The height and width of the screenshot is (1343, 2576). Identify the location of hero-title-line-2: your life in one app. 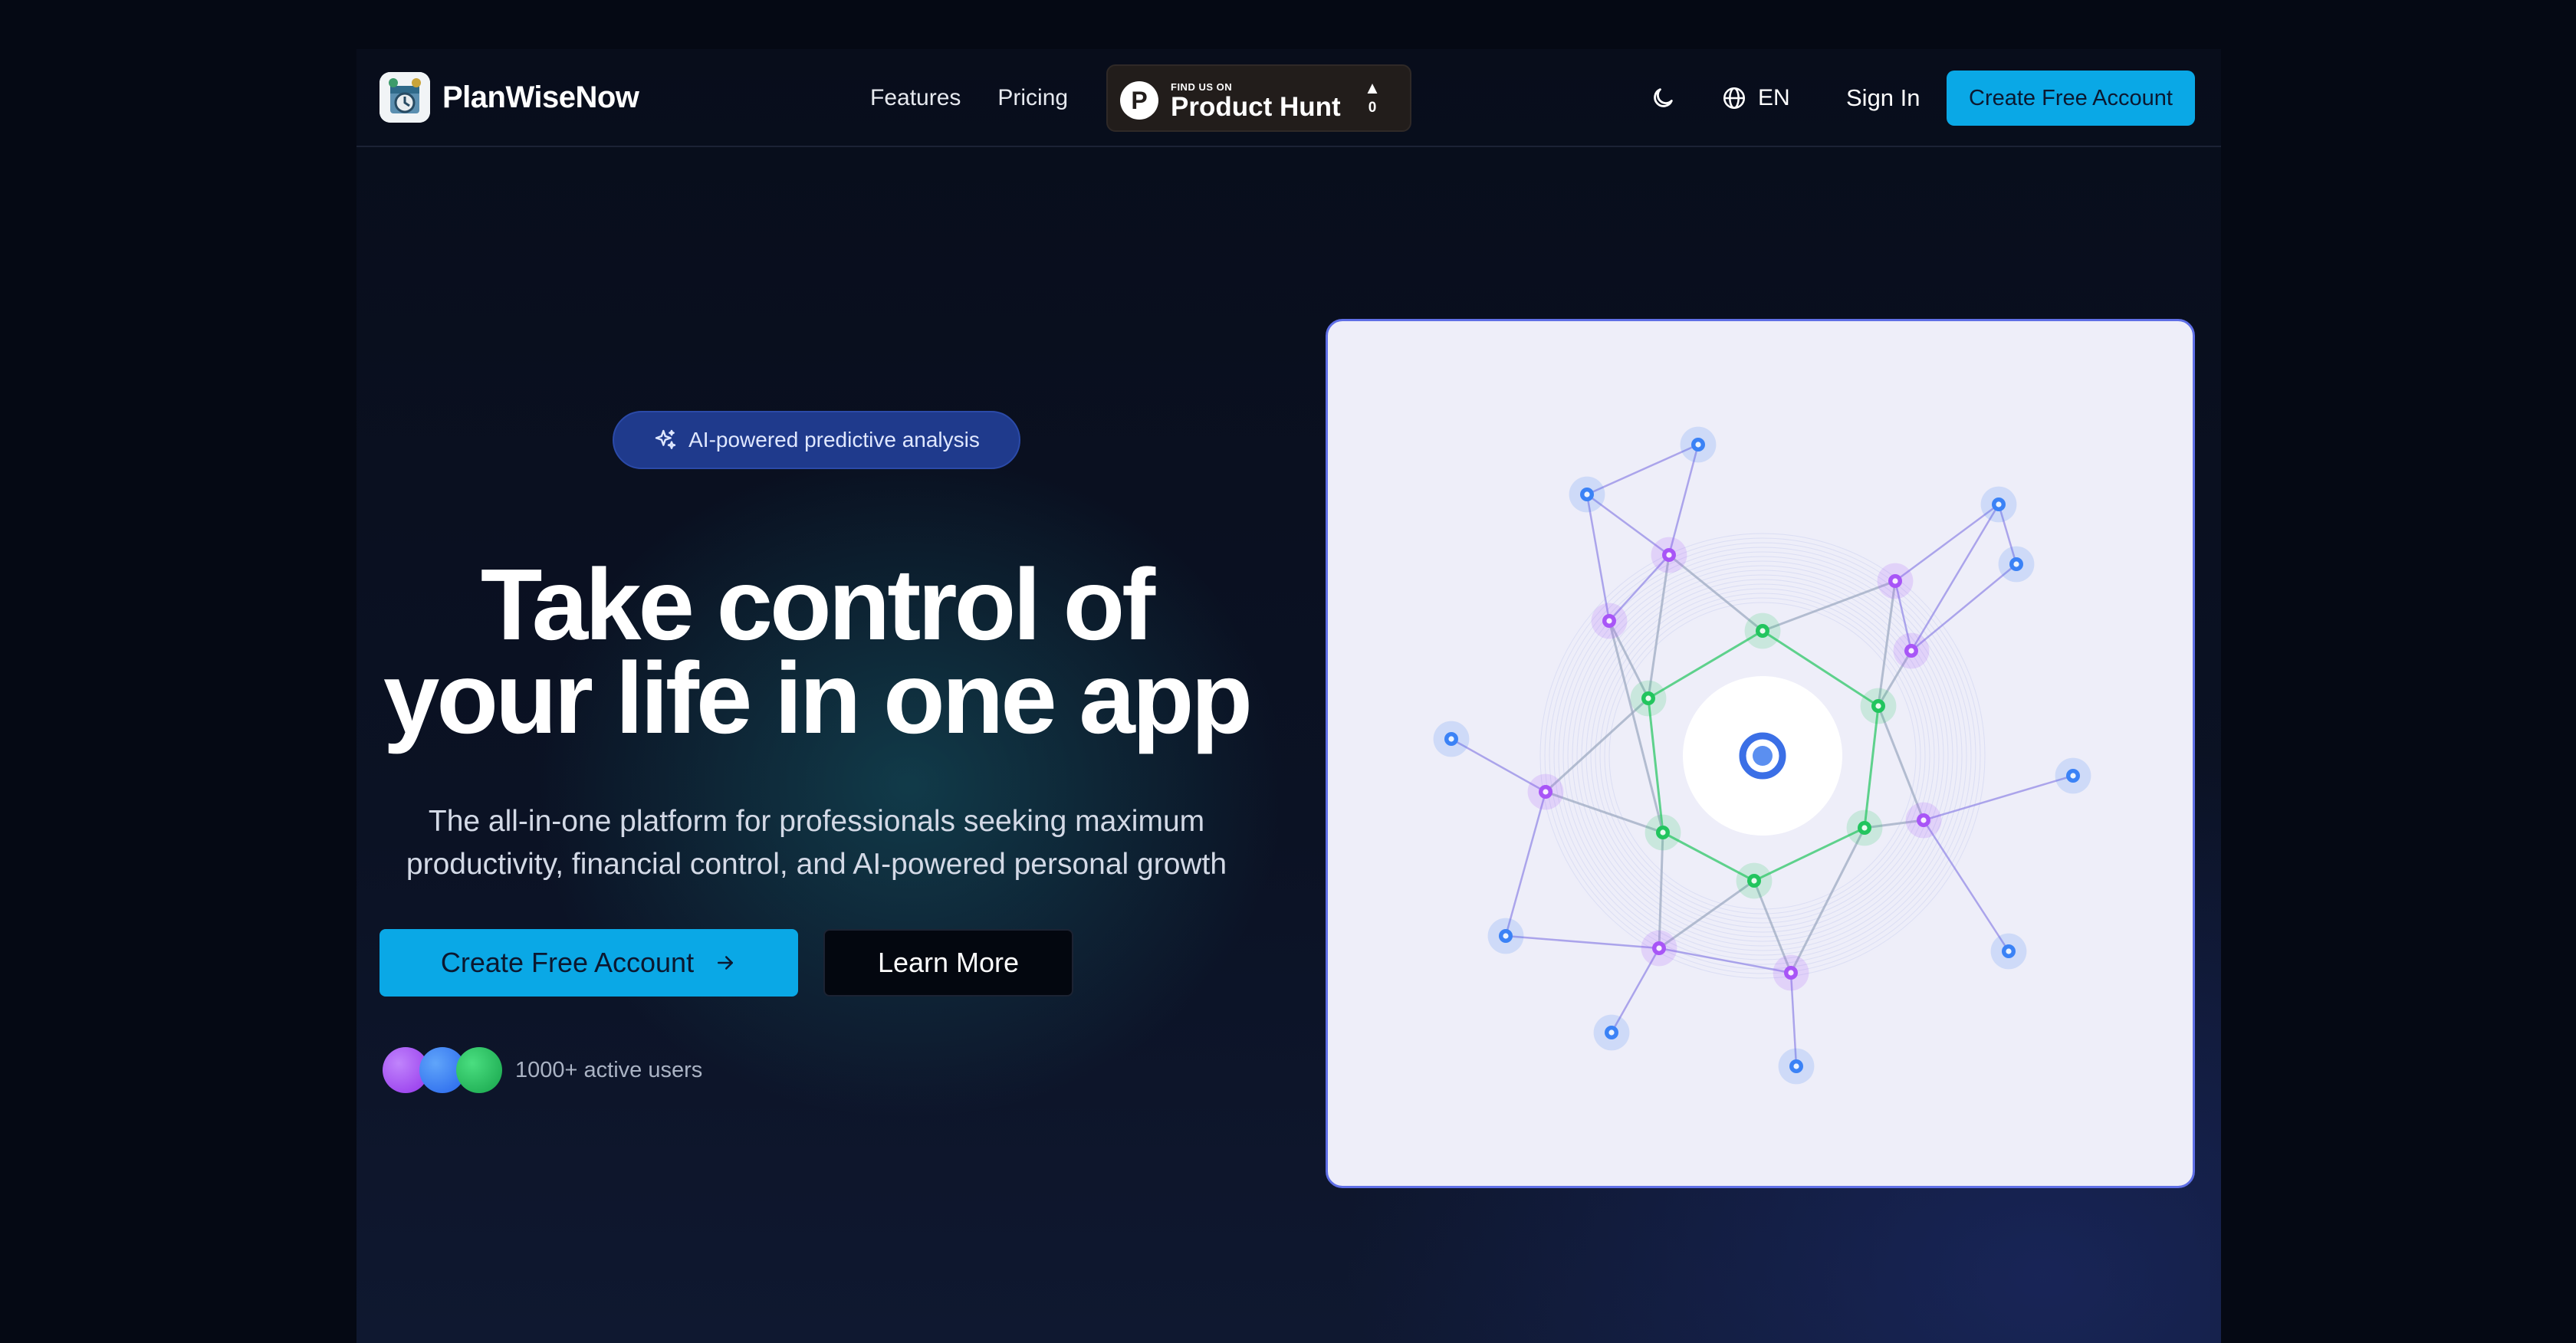
(818, 698).